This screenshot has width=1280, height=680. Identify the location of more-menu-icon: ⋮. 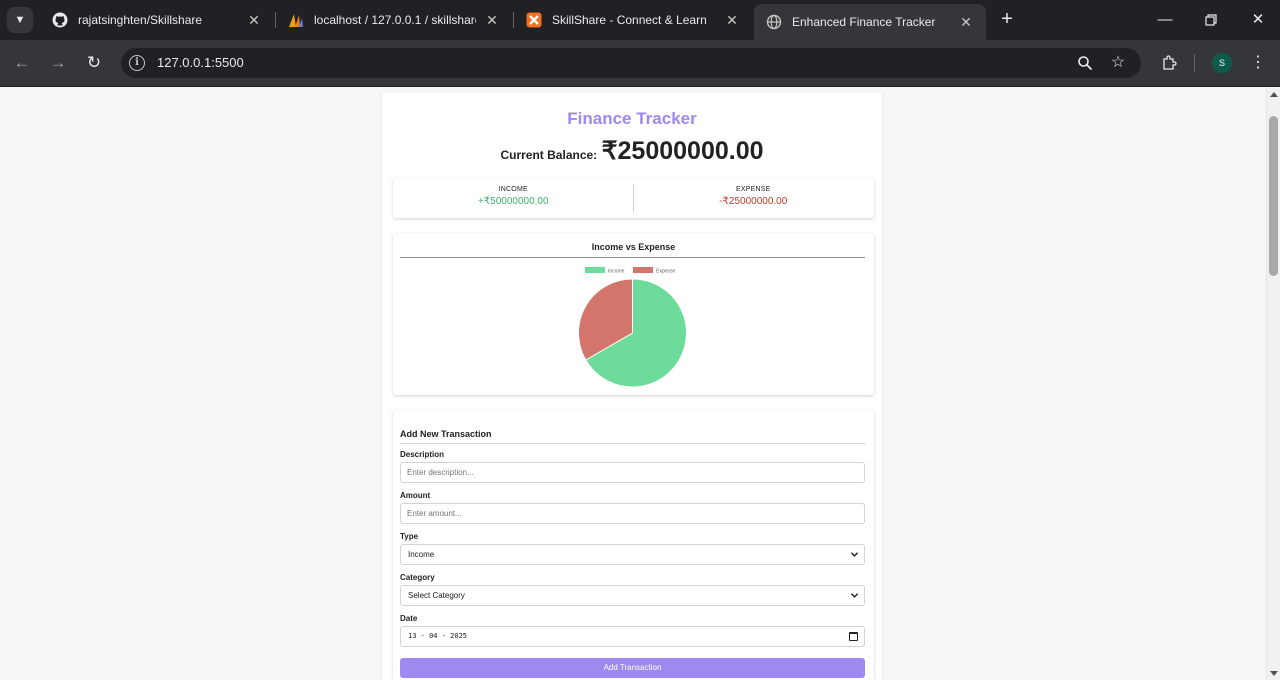
(1258, 63).